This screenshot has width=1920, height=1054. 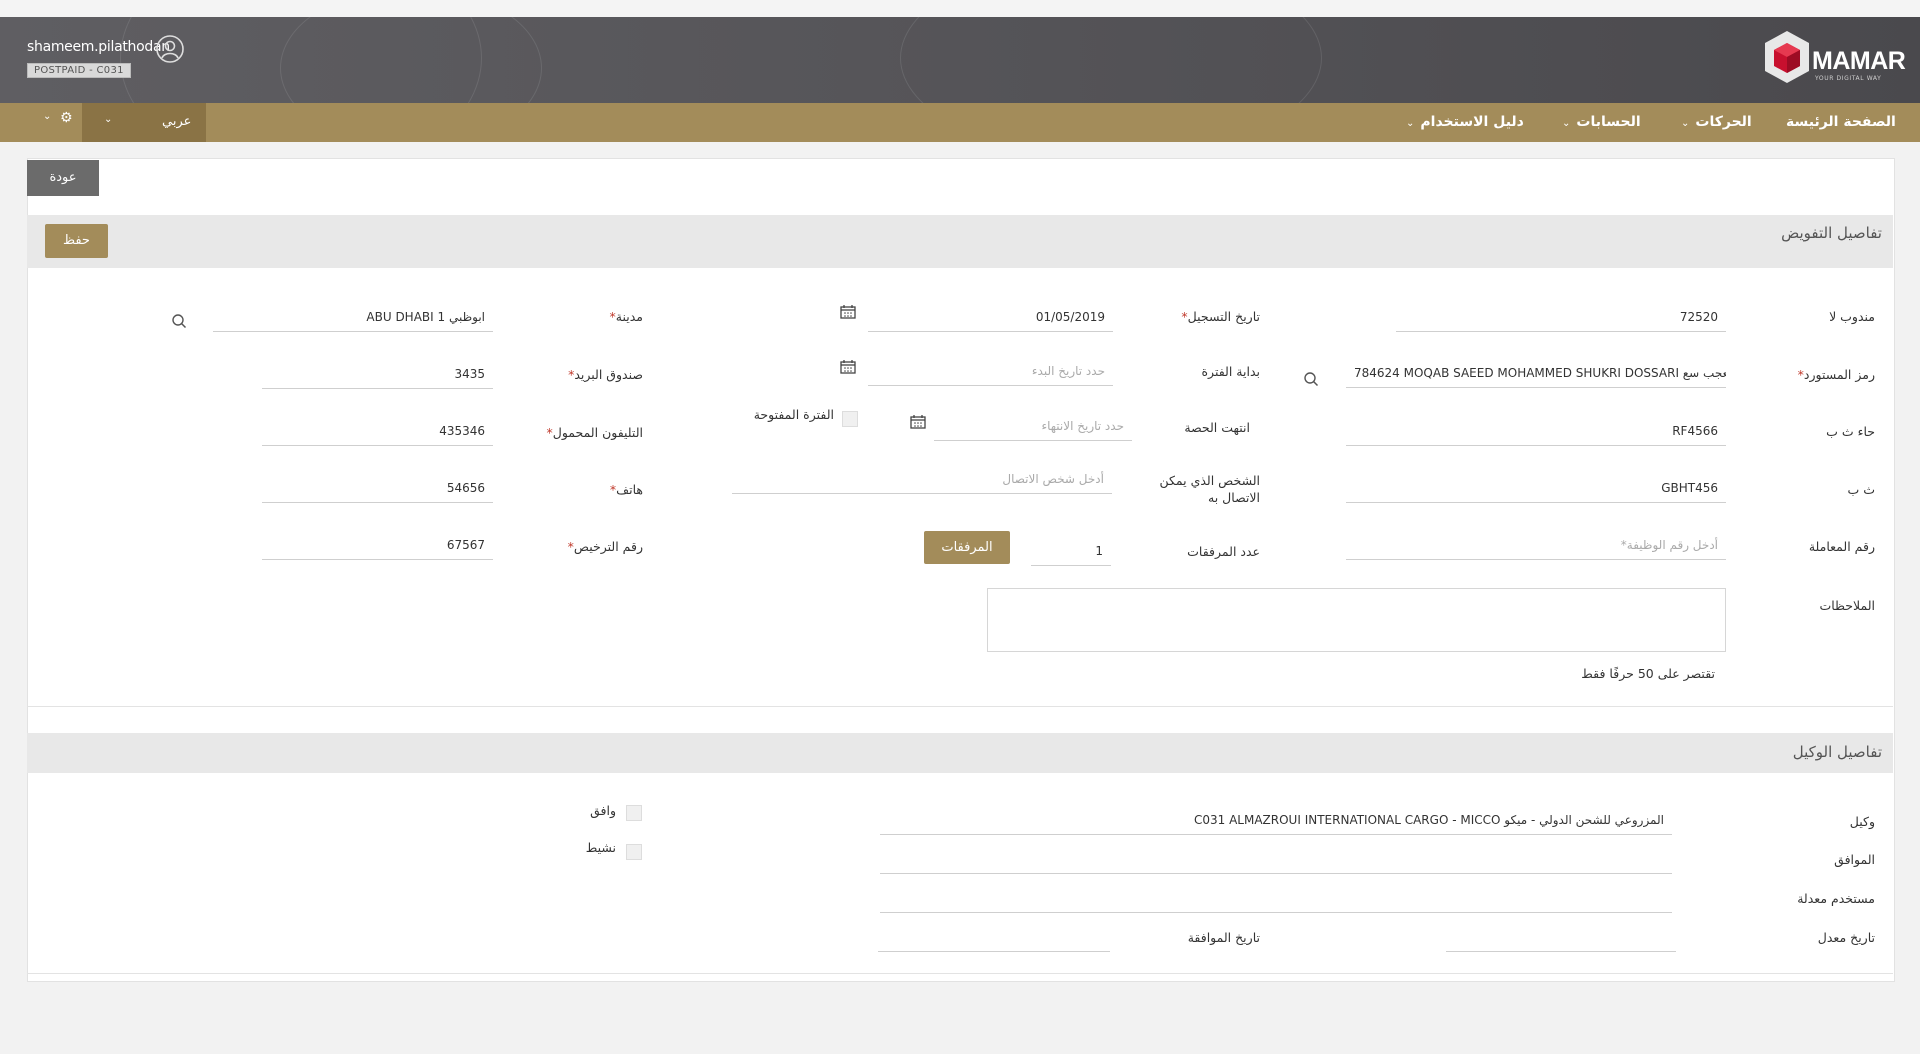 What do you see at coordinates (1854, 859) in the screenshot?
I see `approver-label: الموافق` at bounding box center [1854, 859].